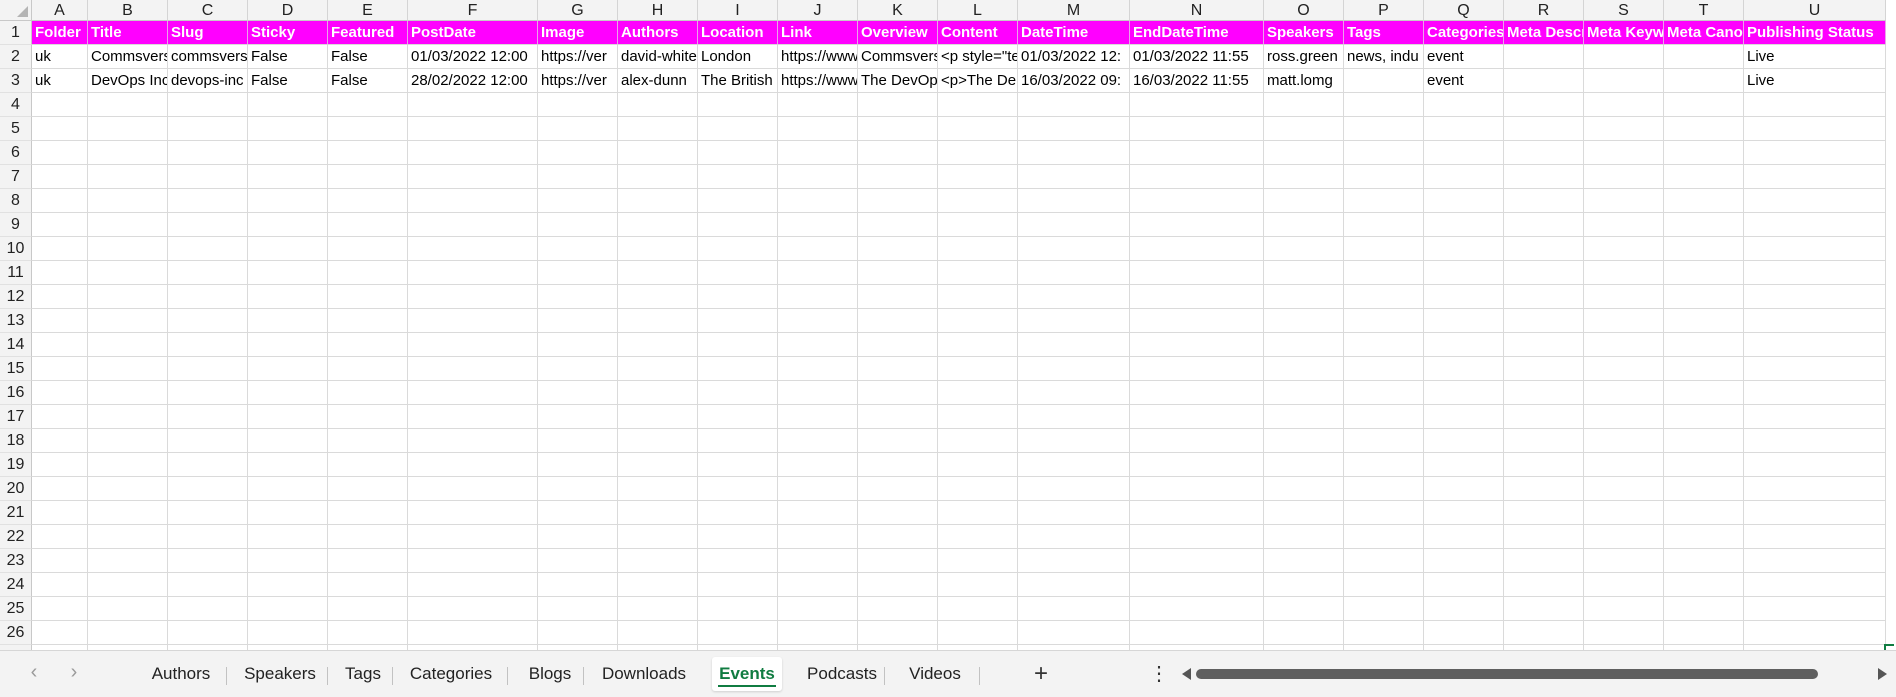 The width and height of the screenshot is (1896, 697). What do you see at coordinates (1624, 153) in the screenshot?
I see `cell-s6` at bounding box center [1624, 153].